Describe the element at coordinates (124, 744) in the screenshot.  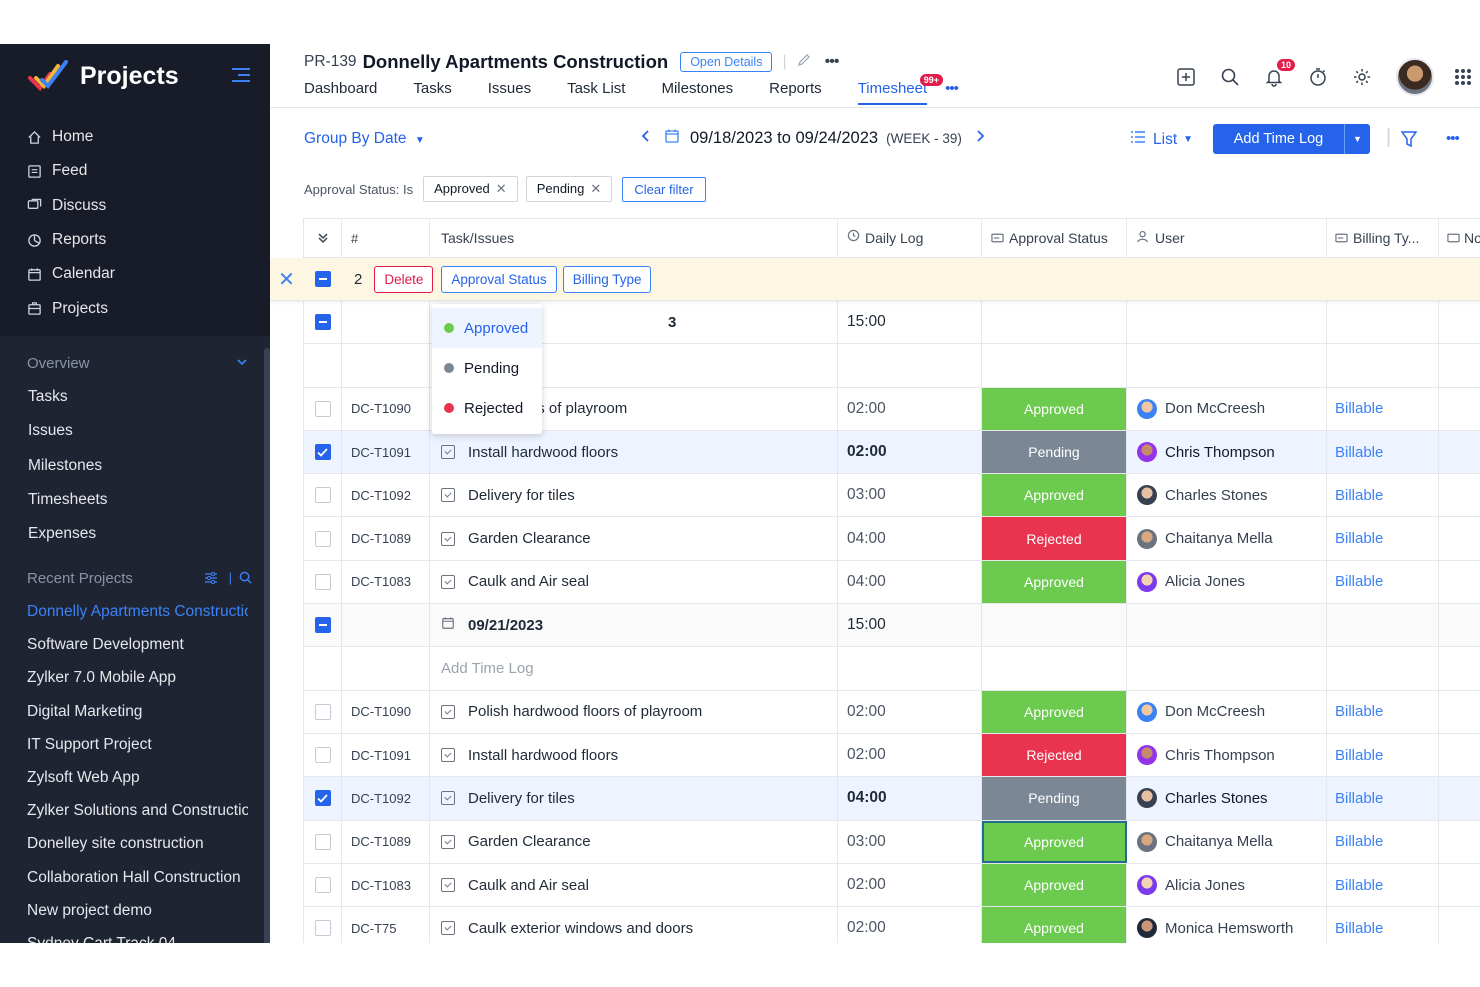
I see `recent-project-item: IT Support Project` at that location.